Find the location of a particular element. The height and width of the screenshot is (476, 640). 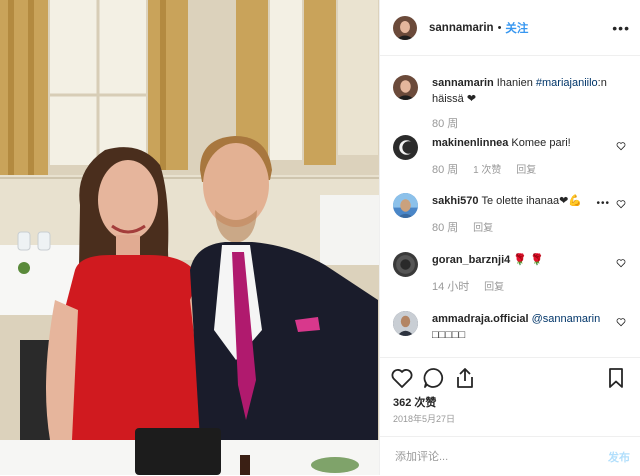

comment-text: makinenlinnea Komee pari! is located at coordinates (524, 143).